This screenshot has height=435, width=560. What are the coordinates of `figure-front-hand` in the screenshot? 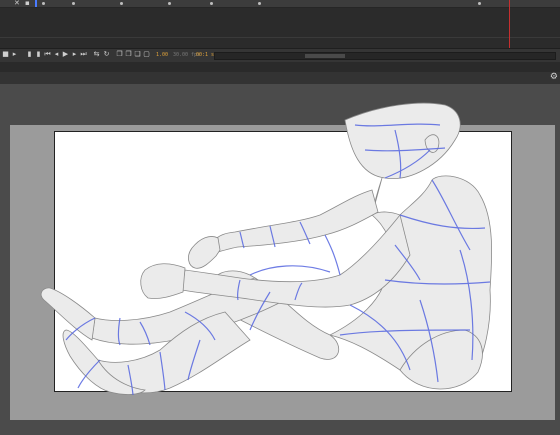 It's located at (163, 281).